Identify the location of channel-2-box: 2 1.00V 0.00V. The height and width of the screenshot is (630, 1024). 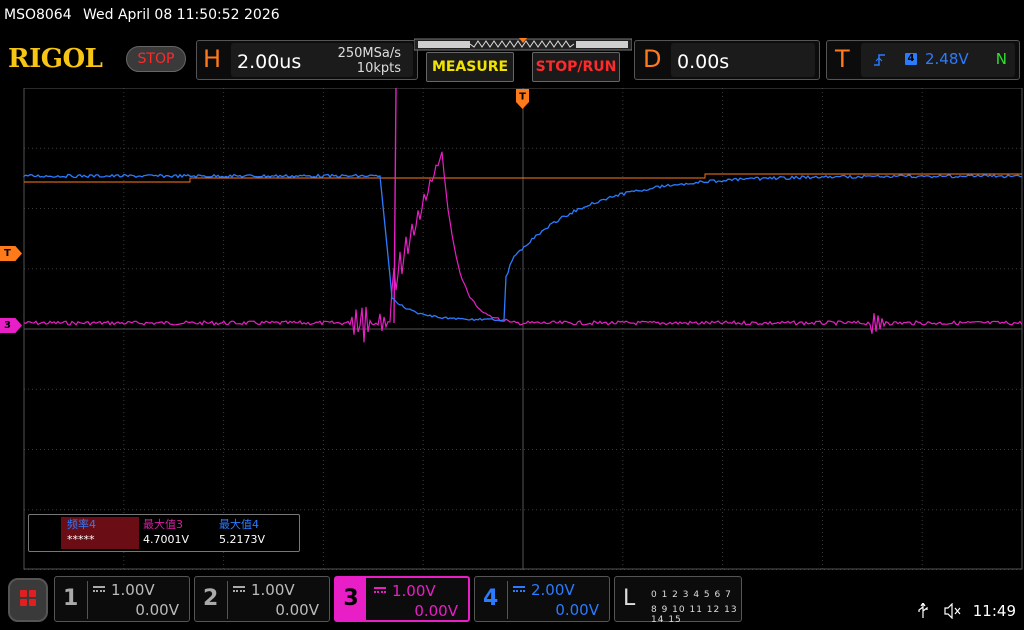
(262, 599).